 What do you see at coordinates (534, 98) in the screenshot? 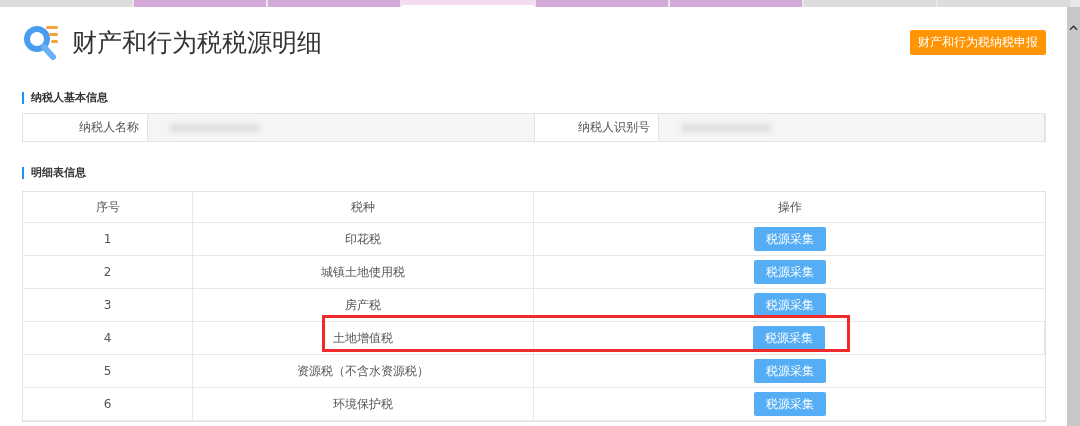
I see `section-heading: 纳税人基本信息` at bounding box center [534, 98].